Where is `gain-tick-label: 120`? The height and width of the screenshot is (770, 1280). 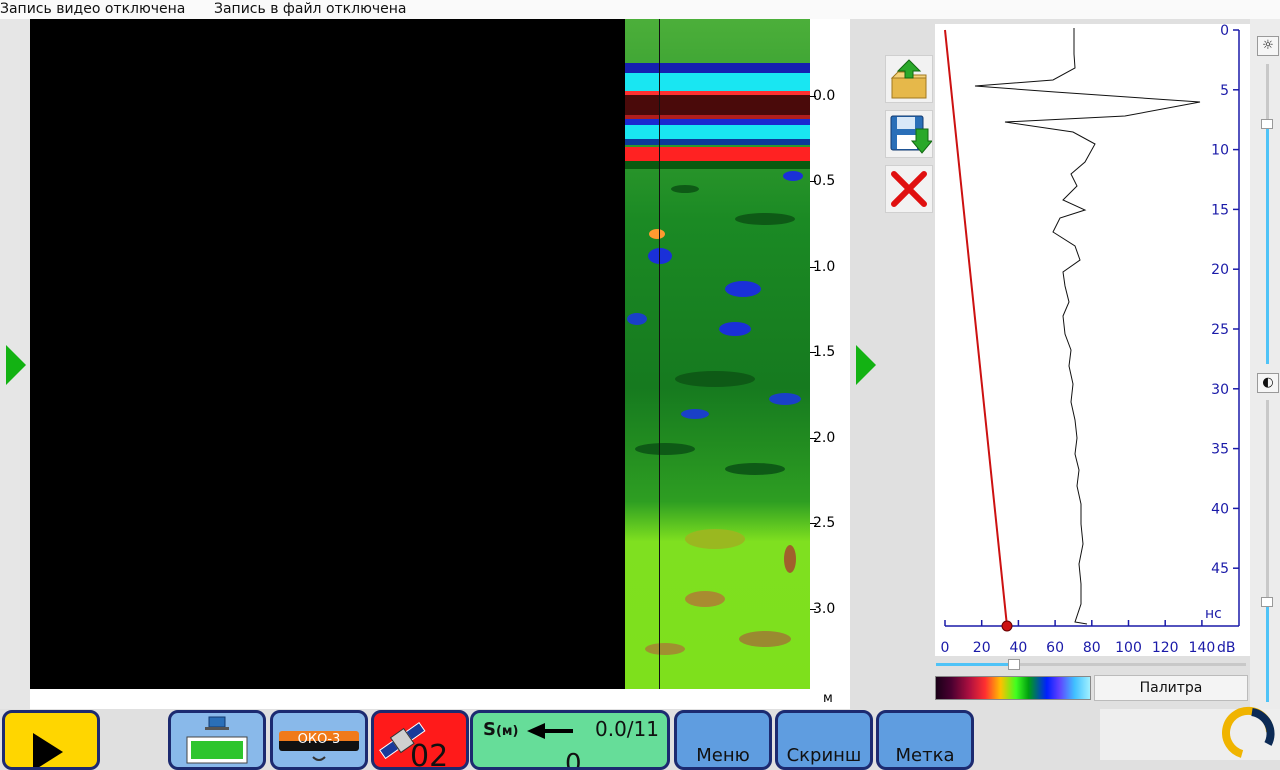
gain-tick-label: 120 is located at coordinates (1165, 648).